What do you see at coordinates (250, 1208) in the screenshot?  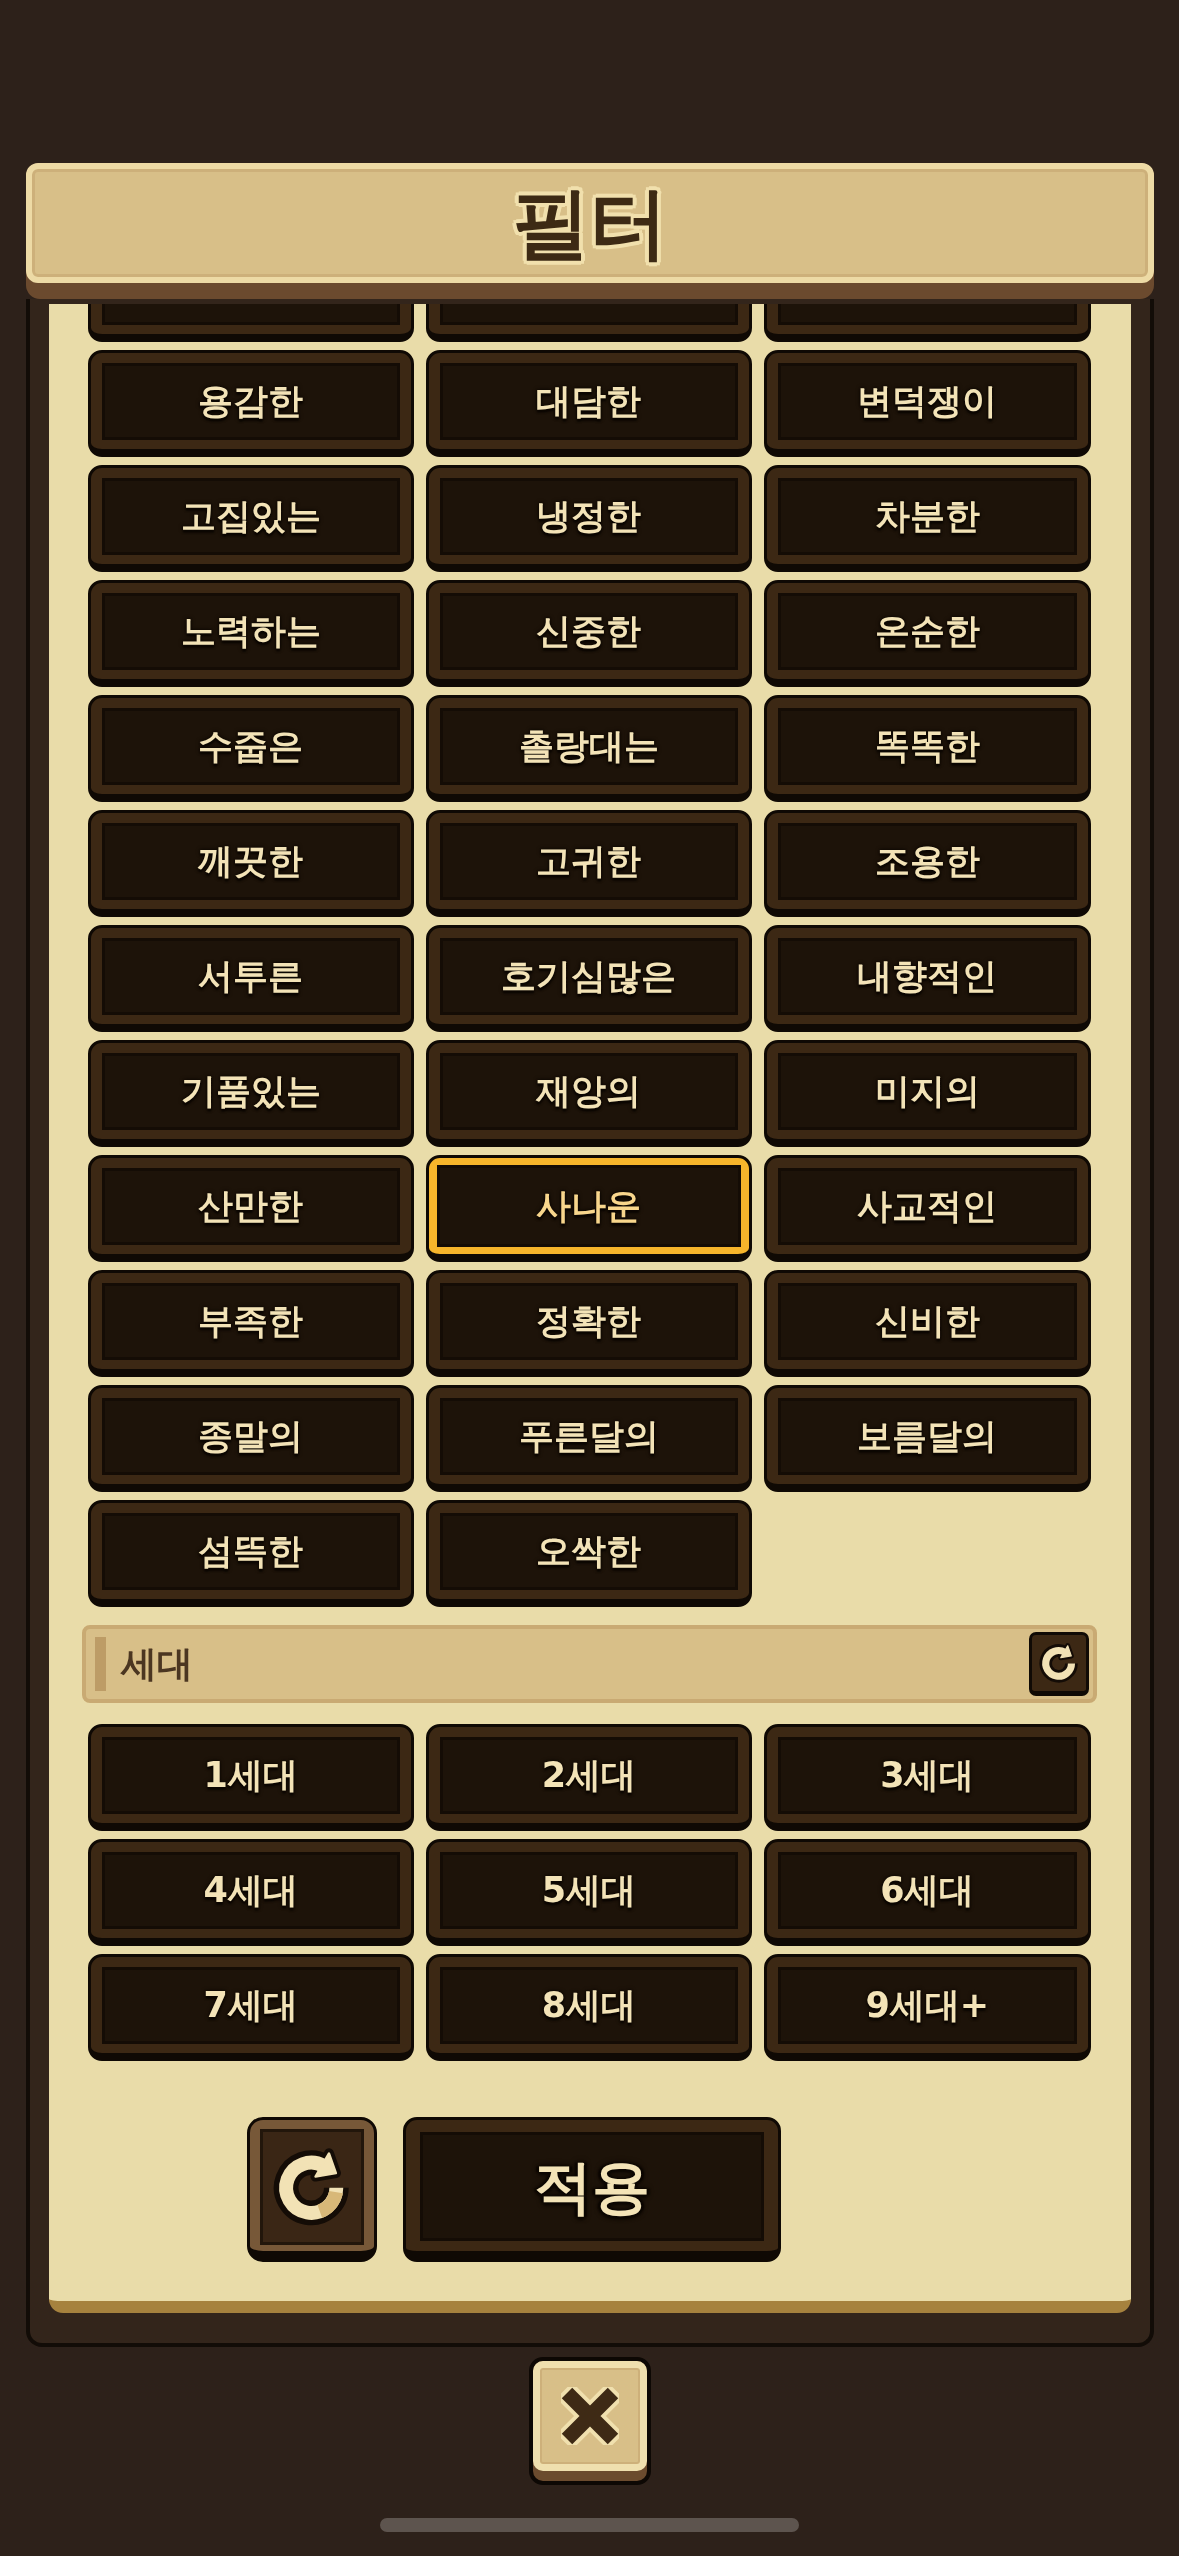 I see `trait-option-button: 산만한` at bounding box center [250, 1208].